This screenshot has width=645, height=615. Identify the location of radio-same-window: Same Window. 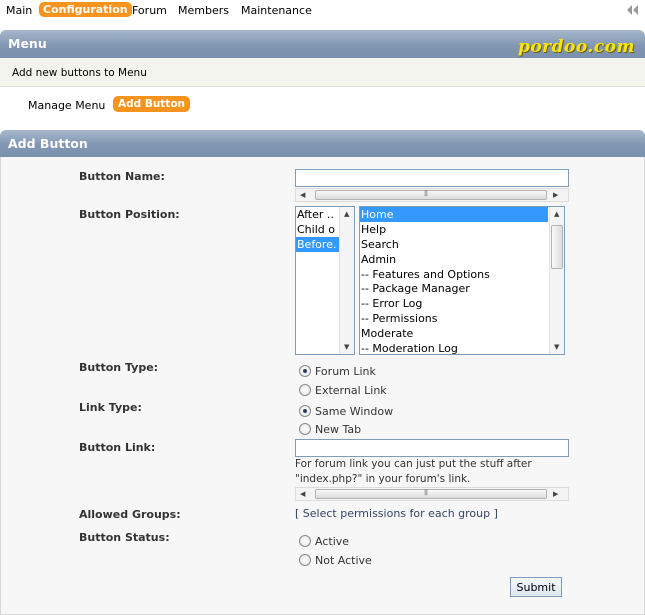
(346, 411).